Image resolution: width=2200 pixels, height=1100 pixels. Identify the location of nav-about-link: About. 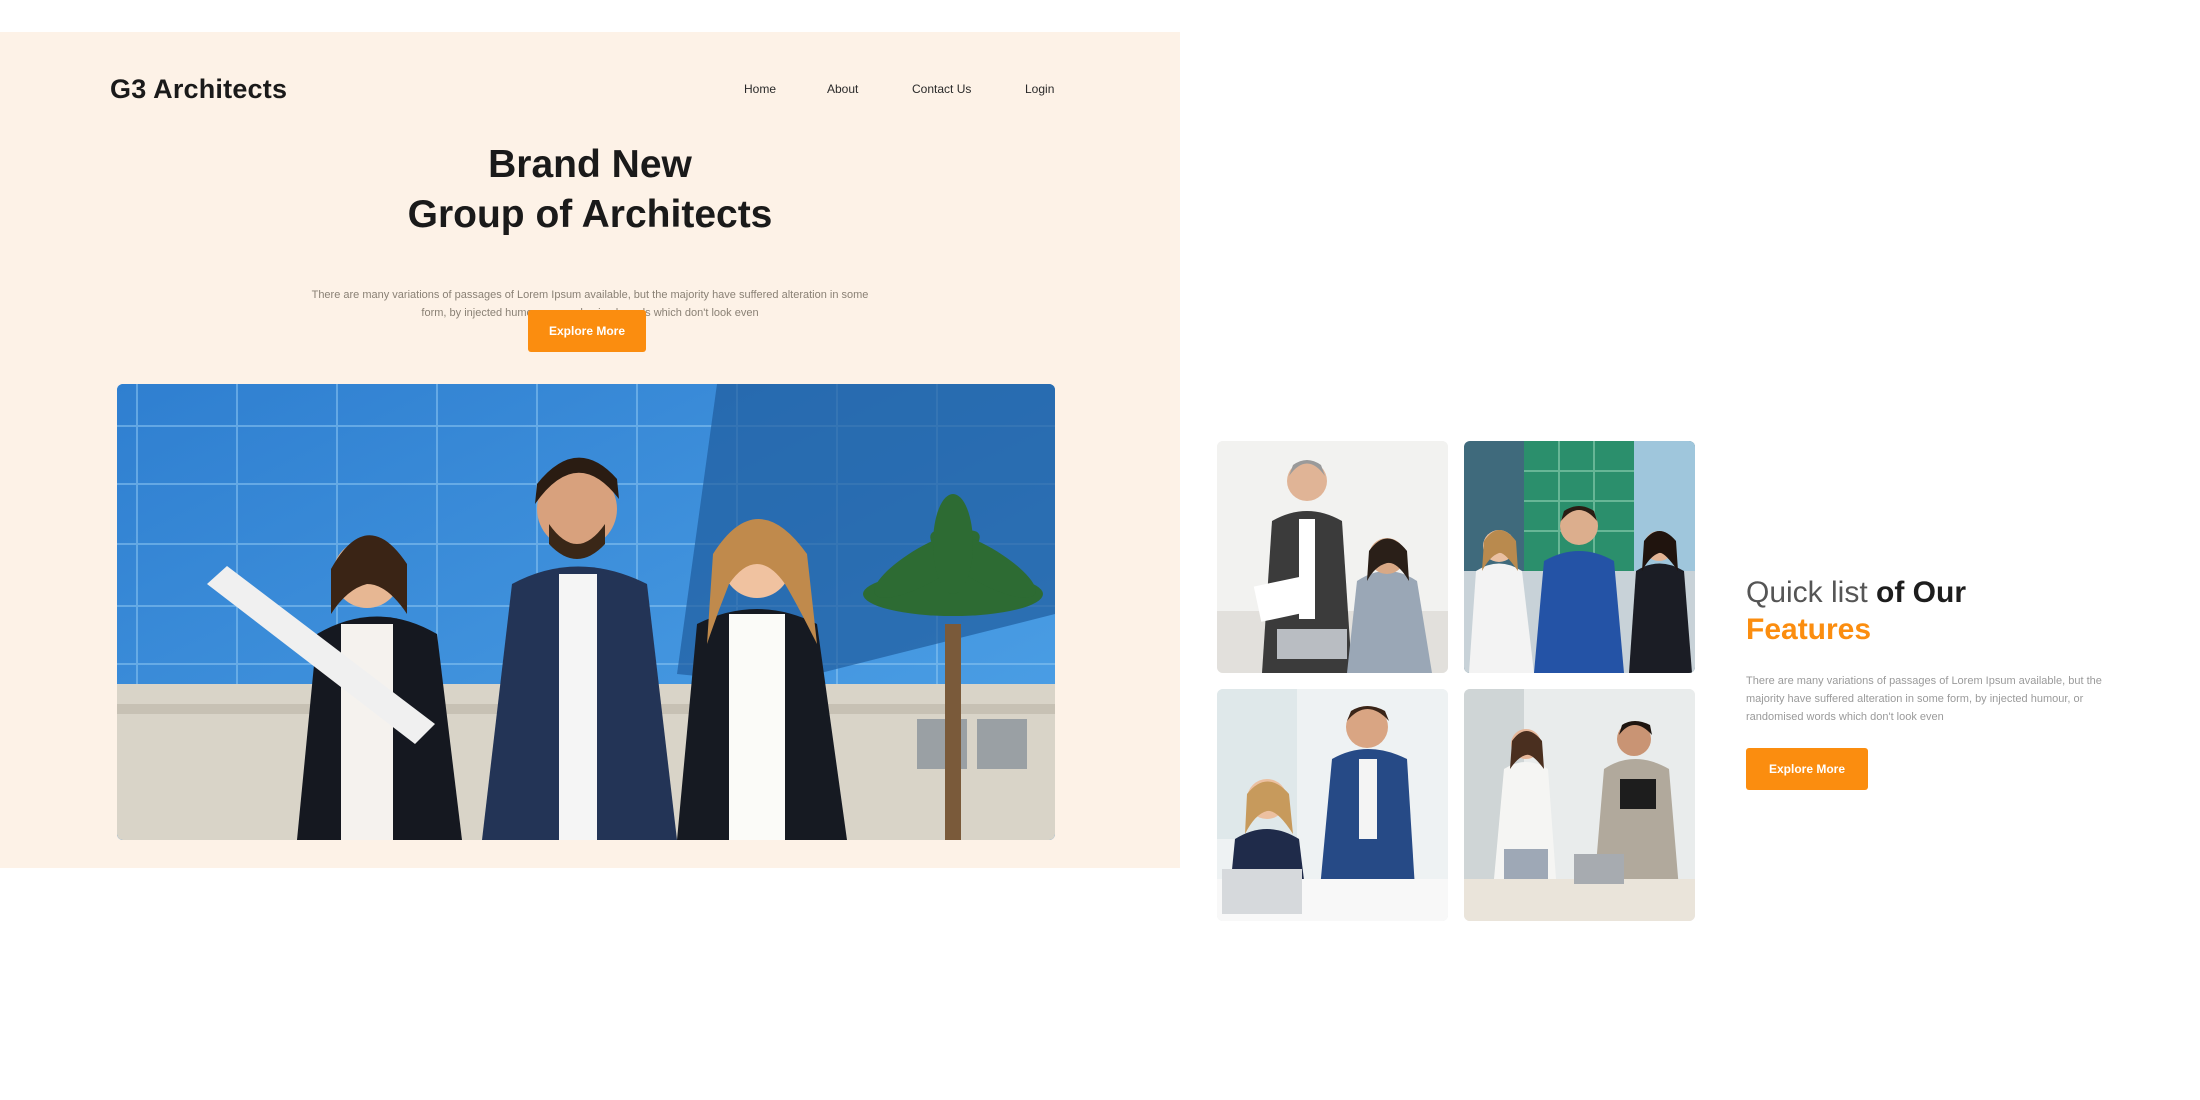
(842, 89).